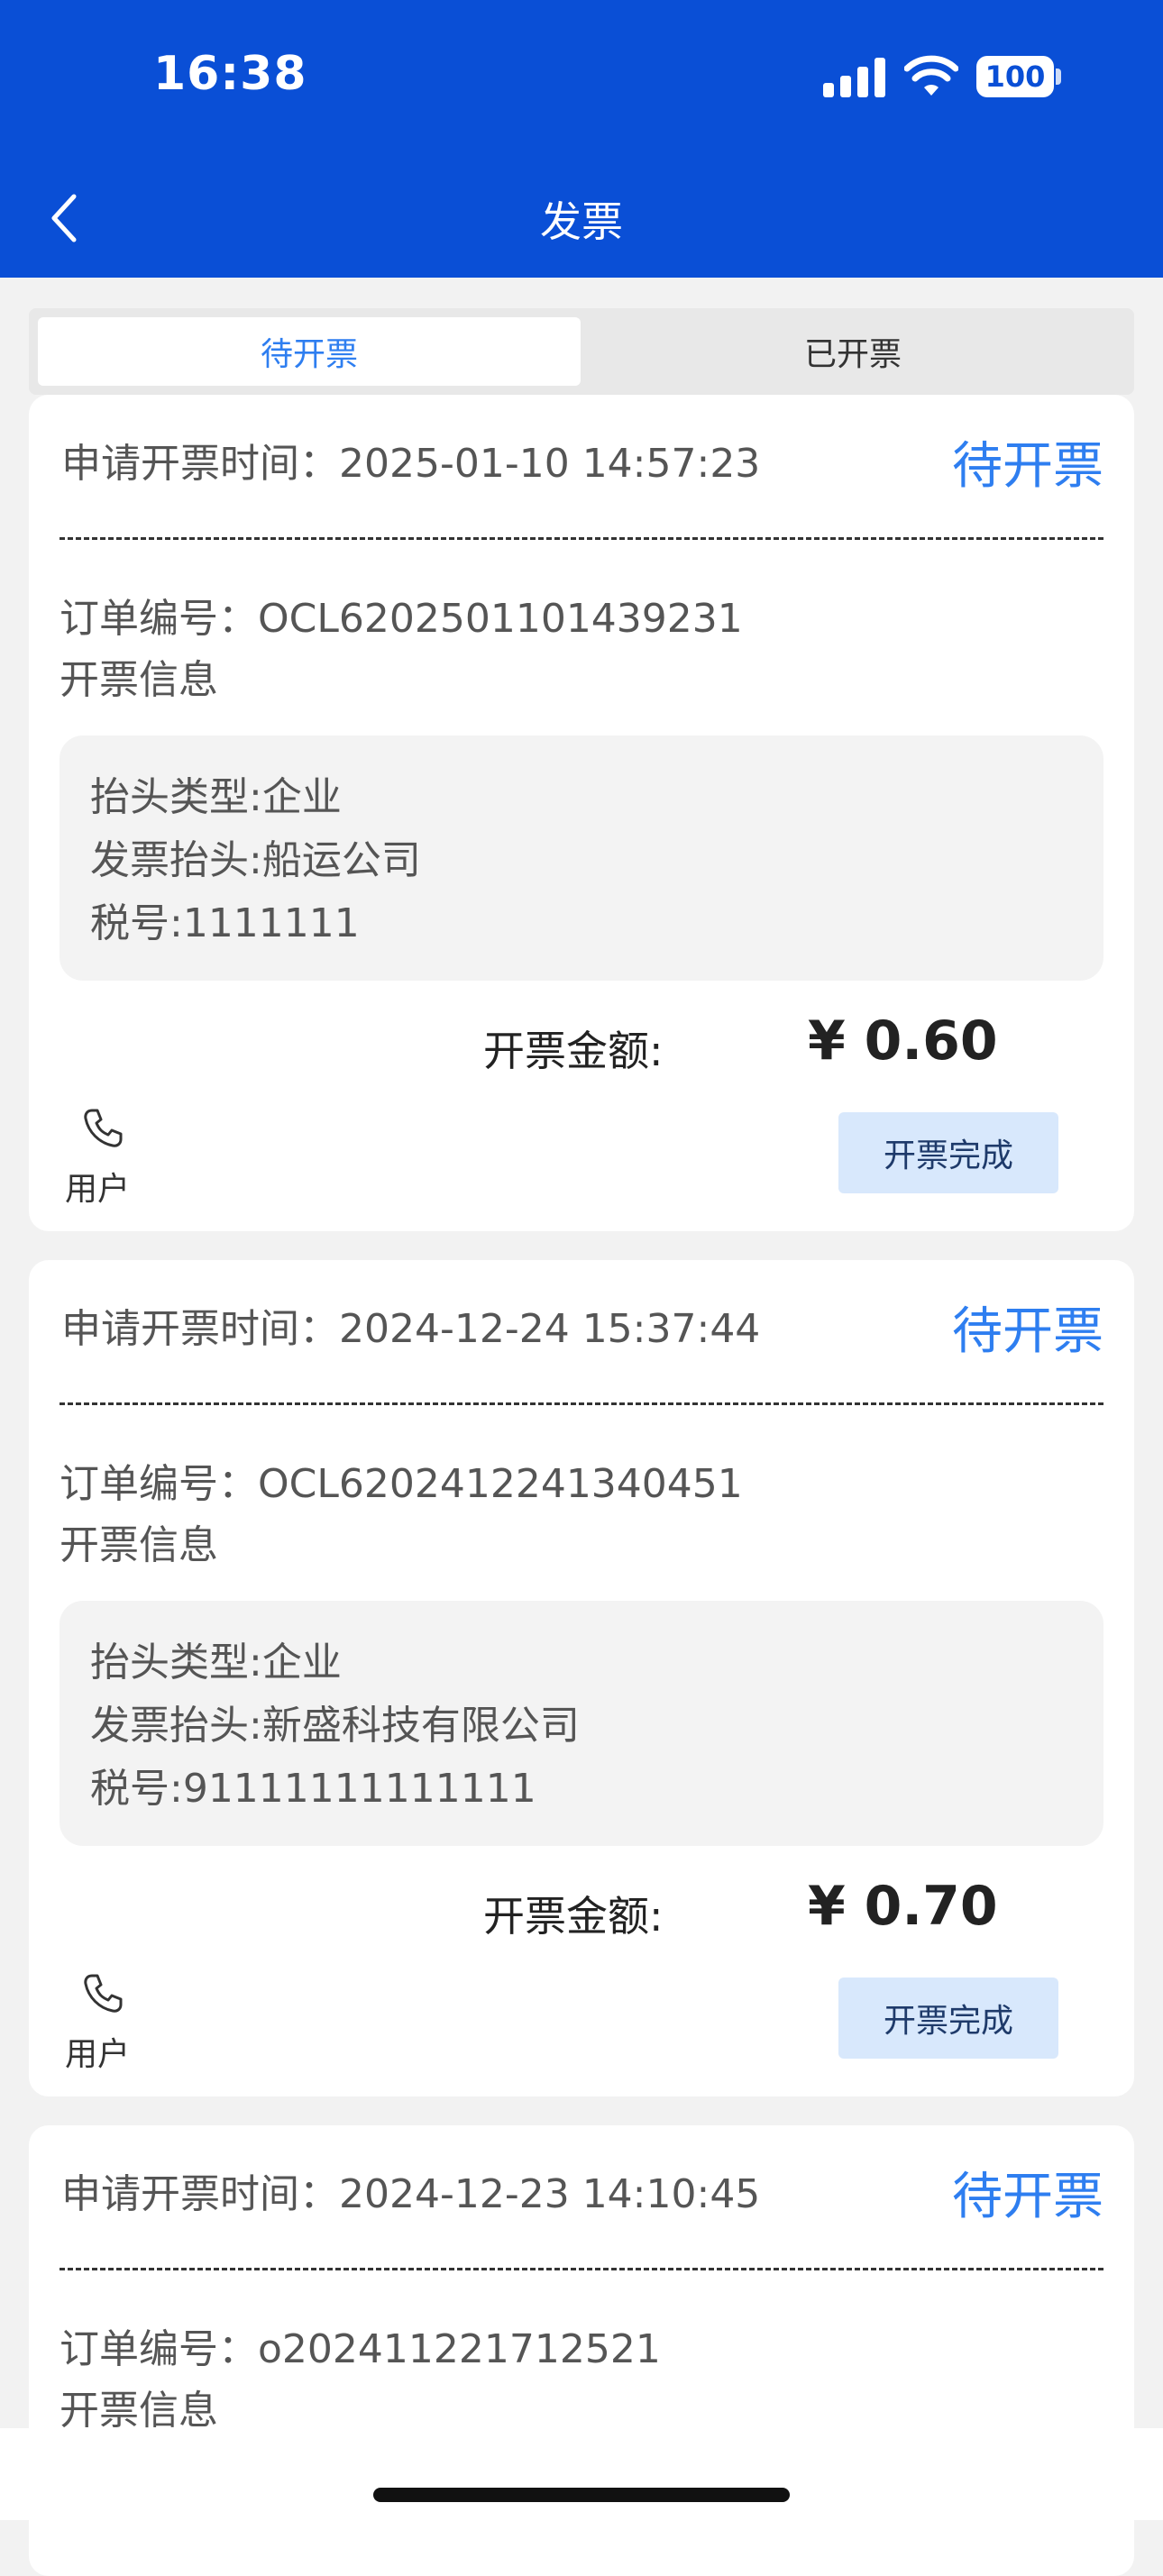  Describe the element at coordinates (903, 1906) in the screenshot. I see `amount-value: ¥ 0.70` at that location.